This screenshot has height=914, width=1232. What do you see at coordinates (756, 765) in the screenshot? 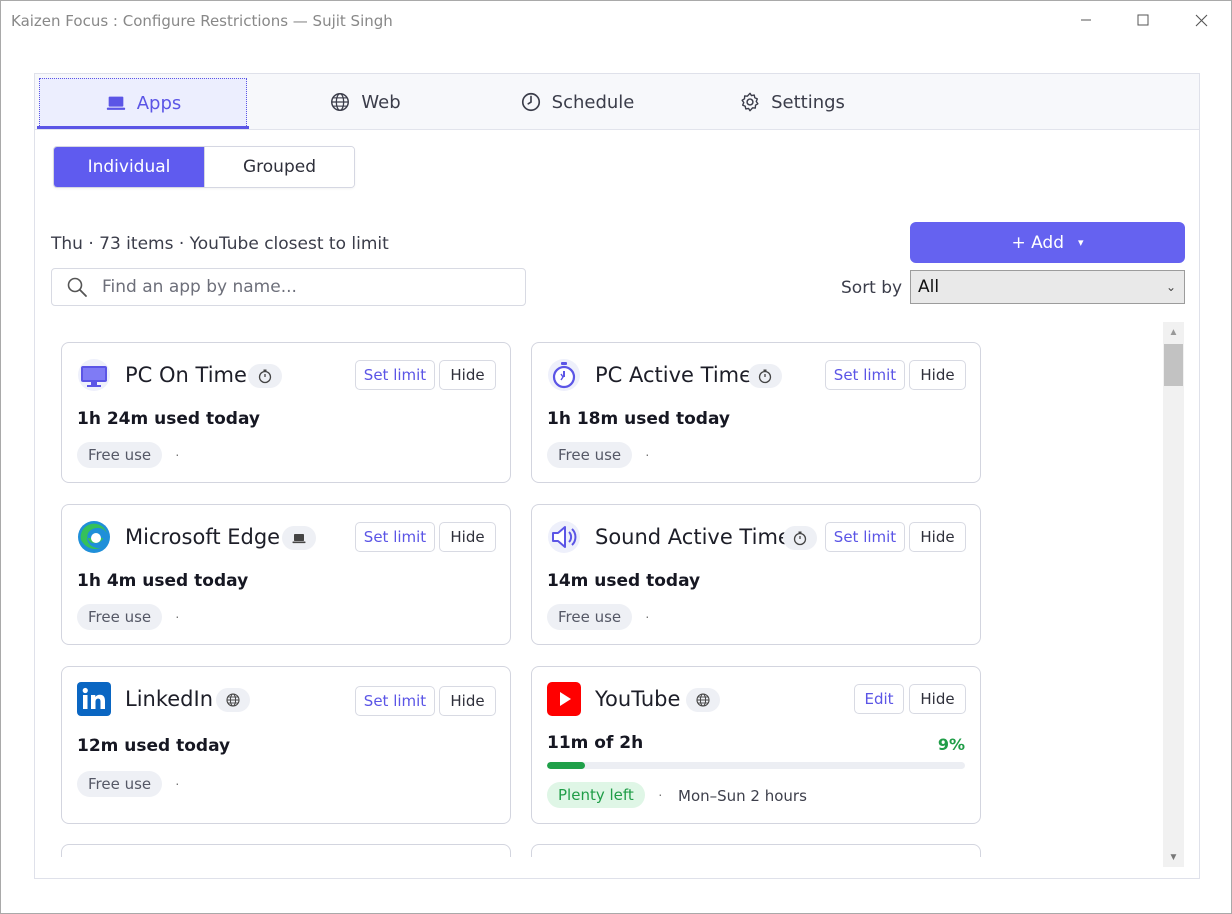
I see `usage-progress-bar` at bounding box center [756, 765].